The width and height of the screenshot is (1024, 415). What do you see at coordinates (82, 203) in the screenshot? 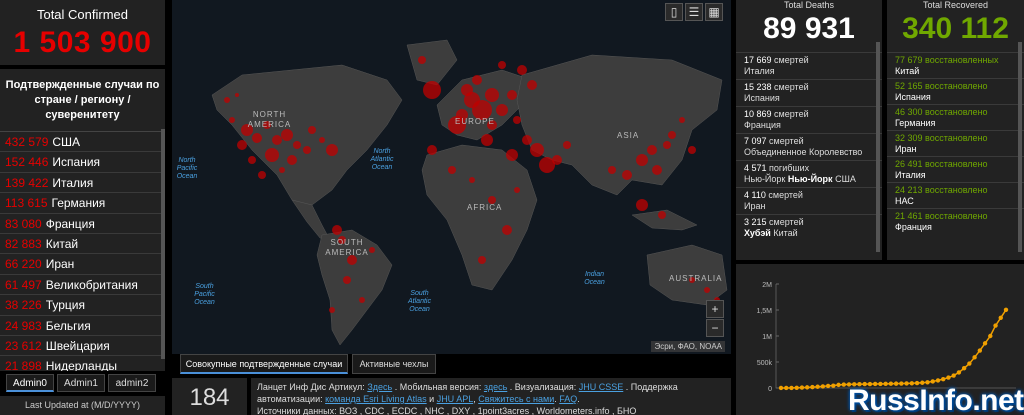
I see `country-list-item: 113 615 Германия` at bounding box center [82, 203].